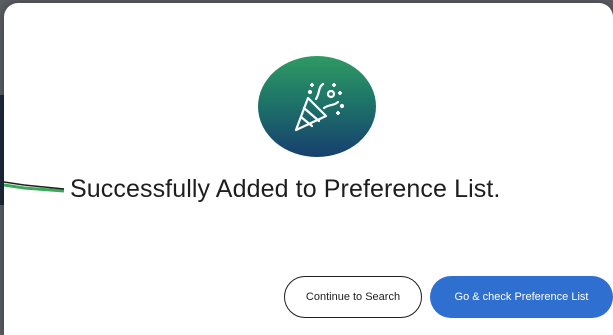  I want to click on party-popper-icon, so click(317, 107).